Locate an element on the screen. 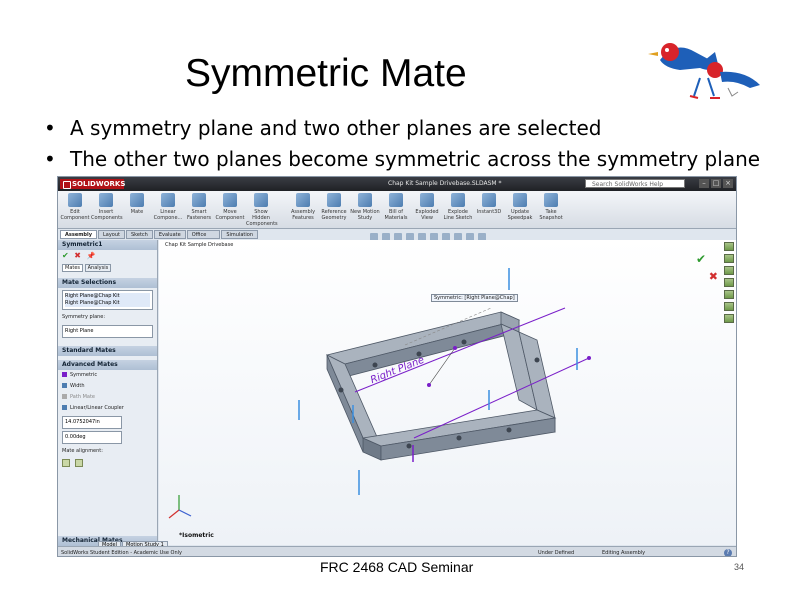 The height and width of the screenshot is (595, 794). take-snapshot-button: Take Snapshot is located at coordinates (551, 207).